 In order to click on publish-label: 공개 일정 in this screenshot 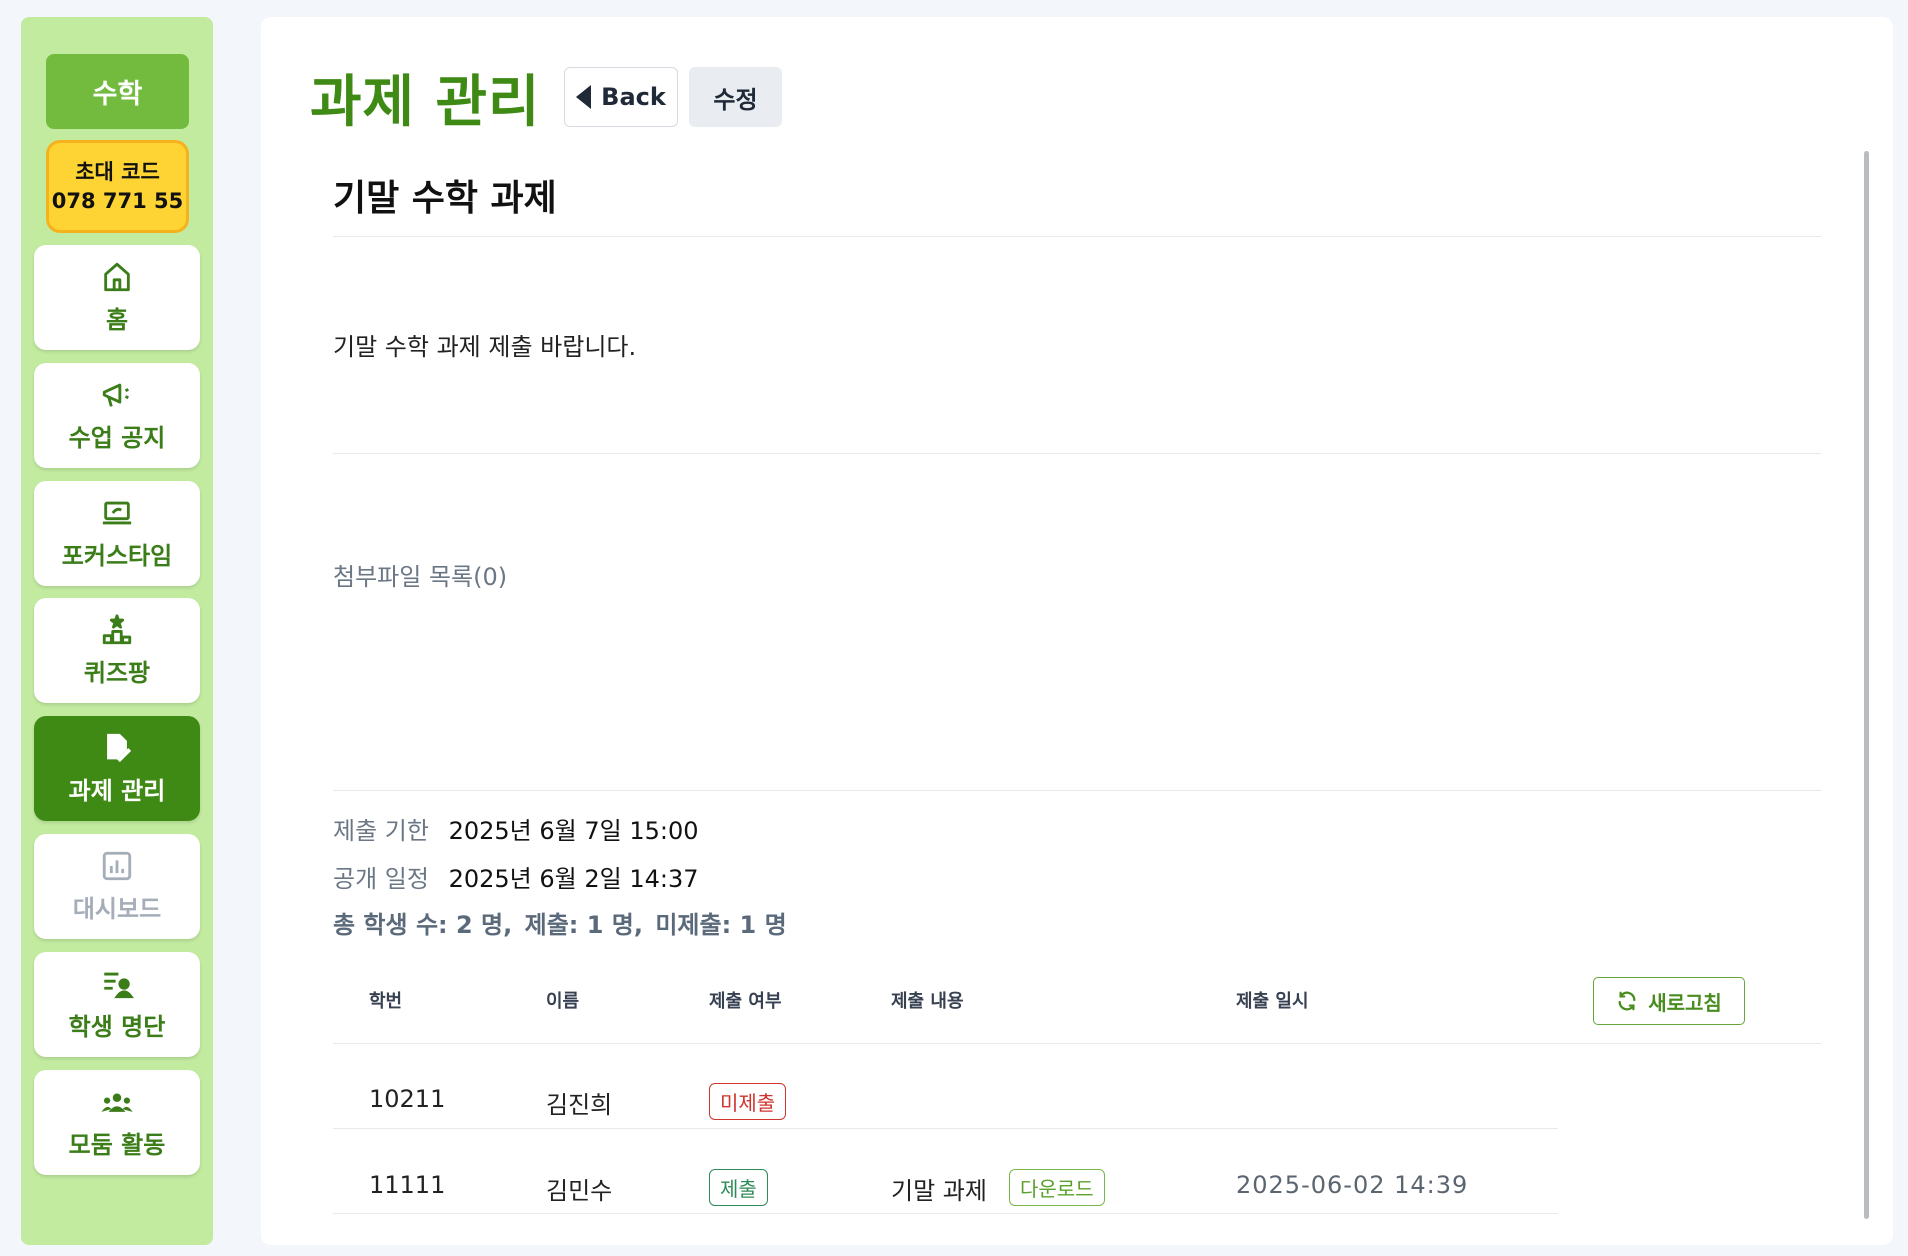, I will do `click(381, 879)`.